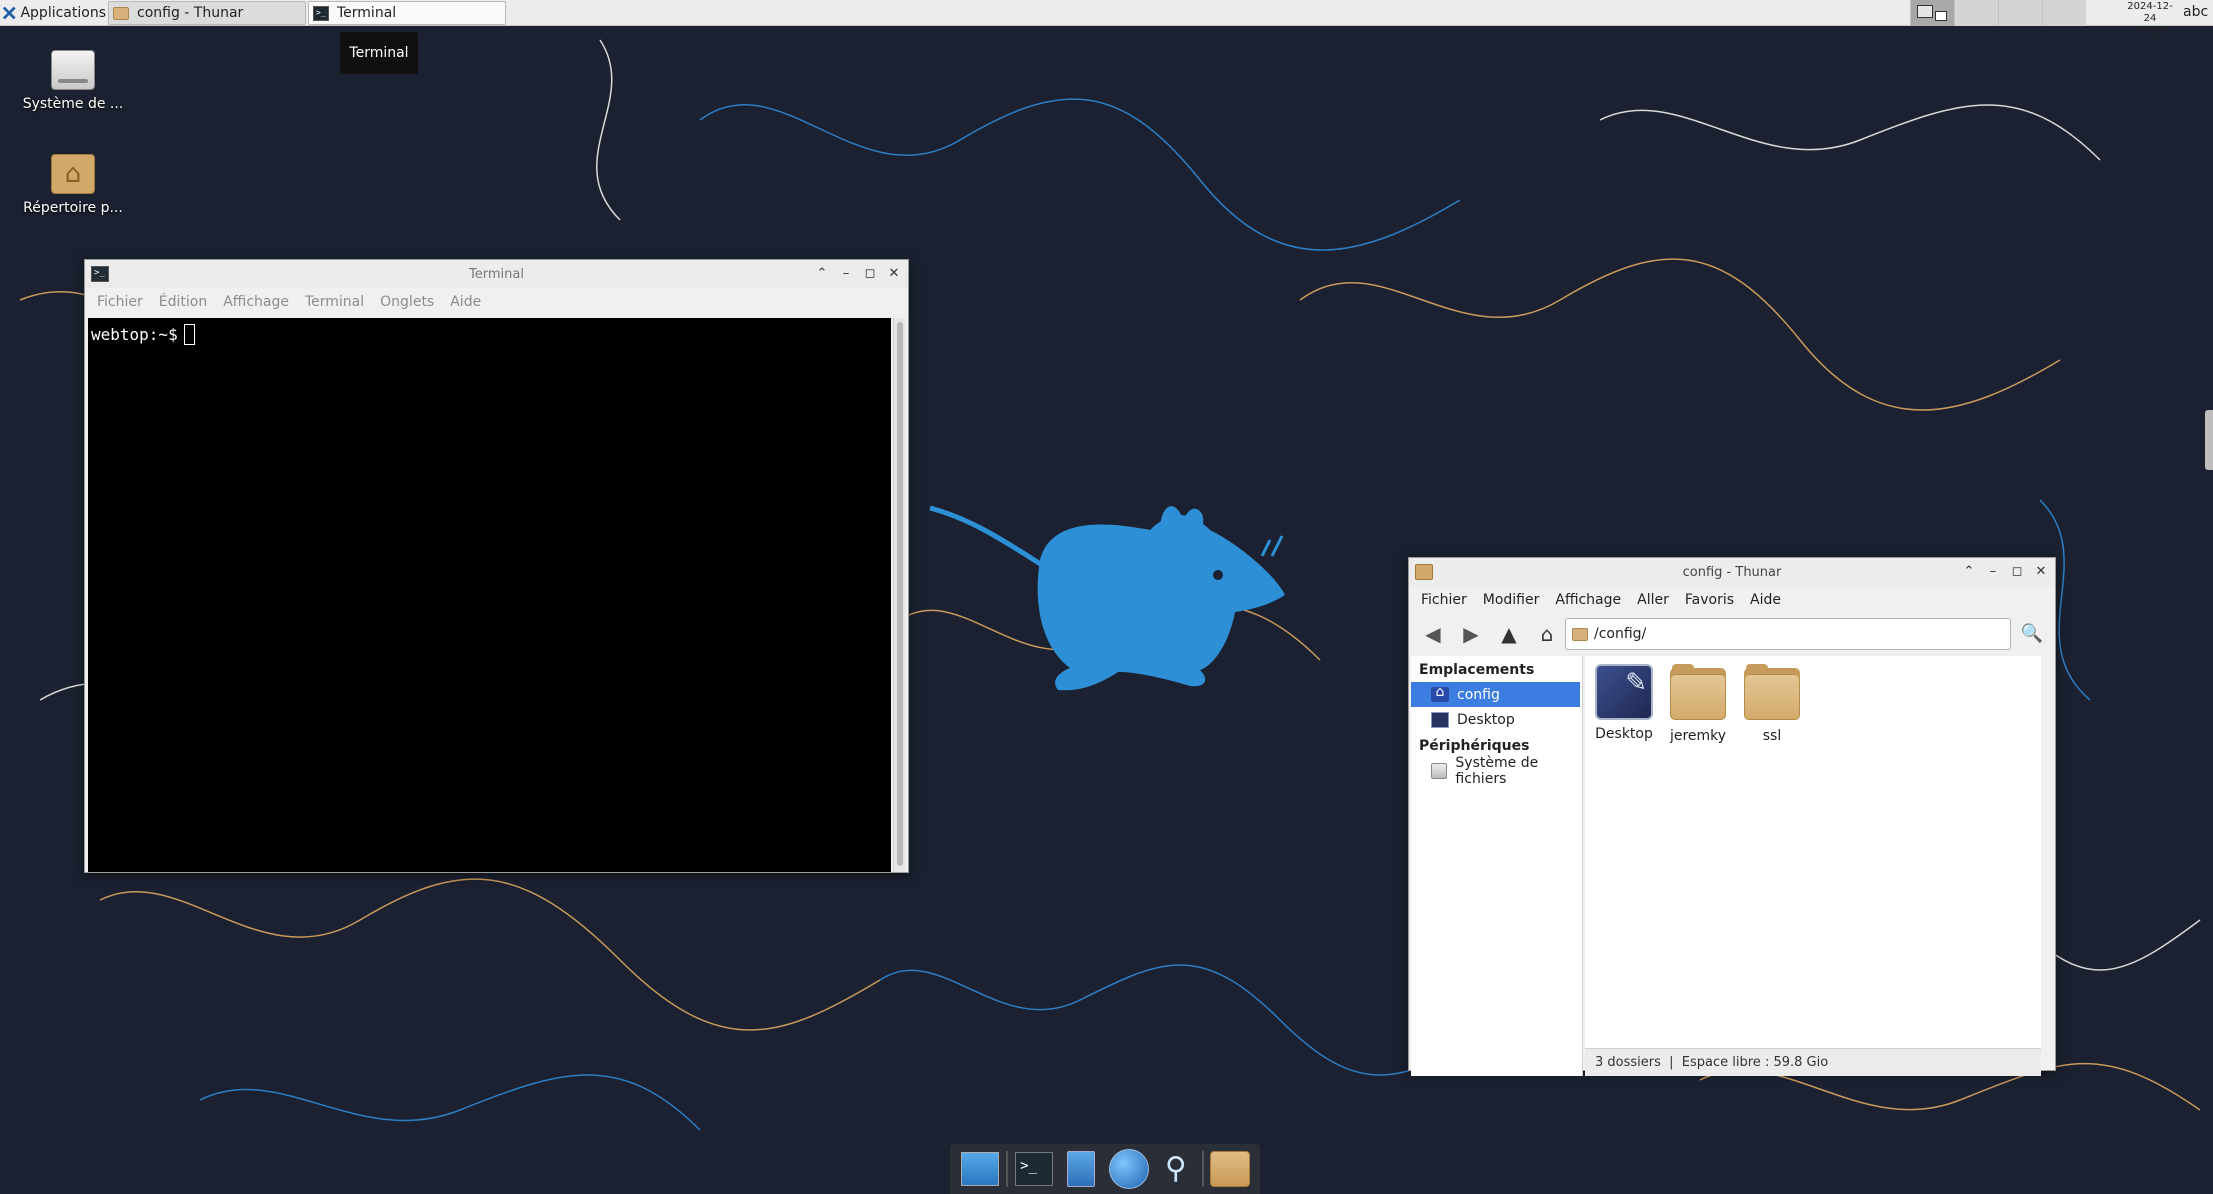 The height and width of the screenshot is (1194, 2213). I want to click on dock-task-manager, so click(1081, 1169).